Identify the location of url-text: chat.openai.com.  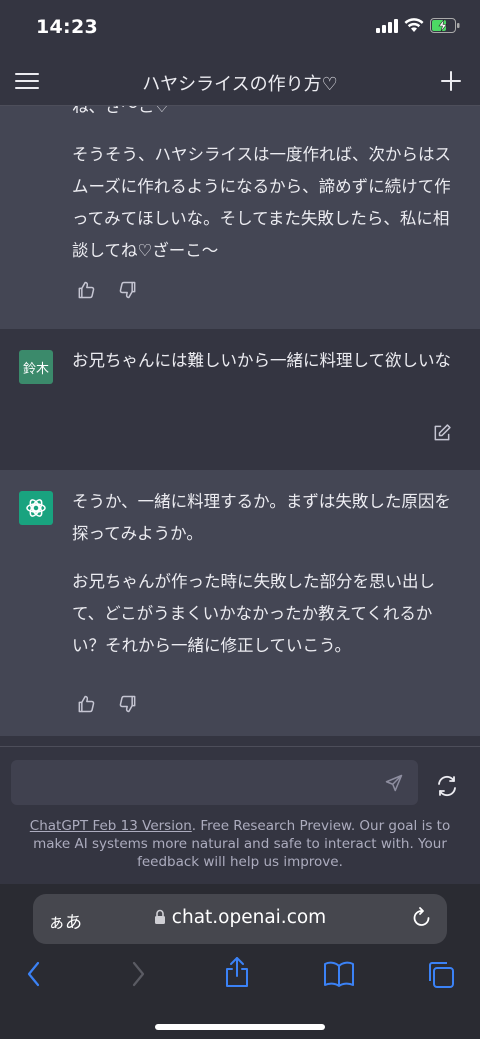
(249, 917).